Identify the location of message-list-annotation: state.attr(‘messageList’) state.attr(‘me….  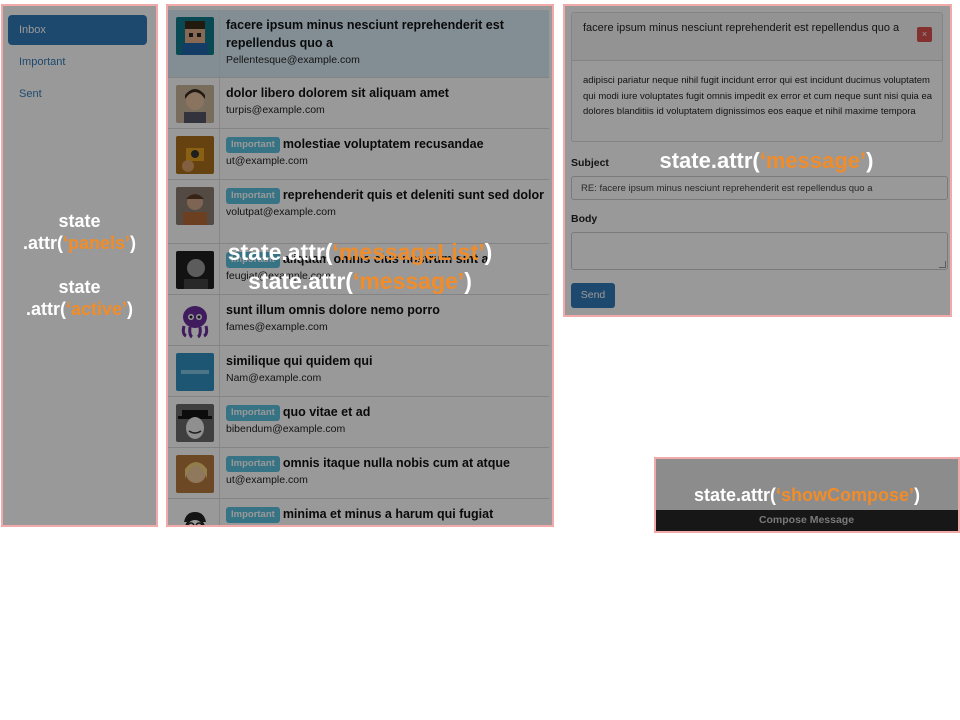
(360, 266).